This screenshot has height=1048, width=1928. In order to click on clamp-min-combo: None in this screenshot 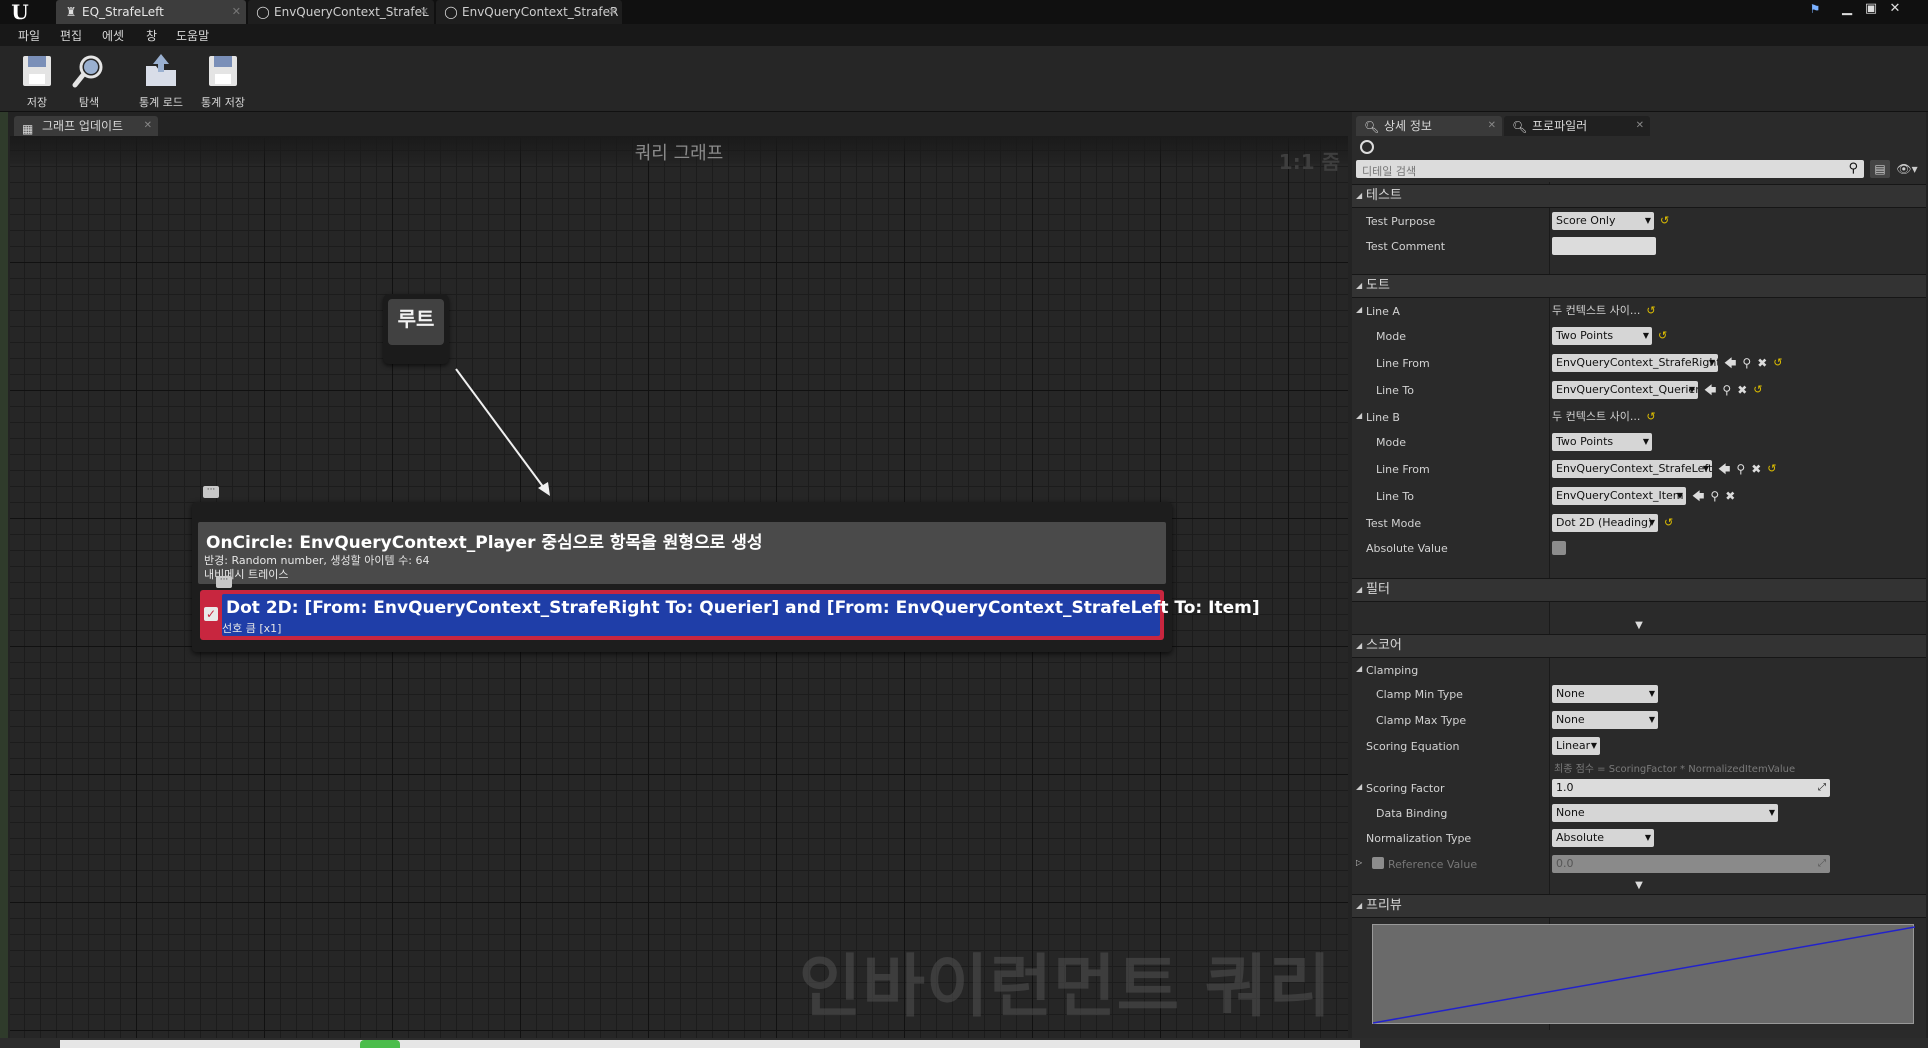, I will do `click(1605, 694)`.